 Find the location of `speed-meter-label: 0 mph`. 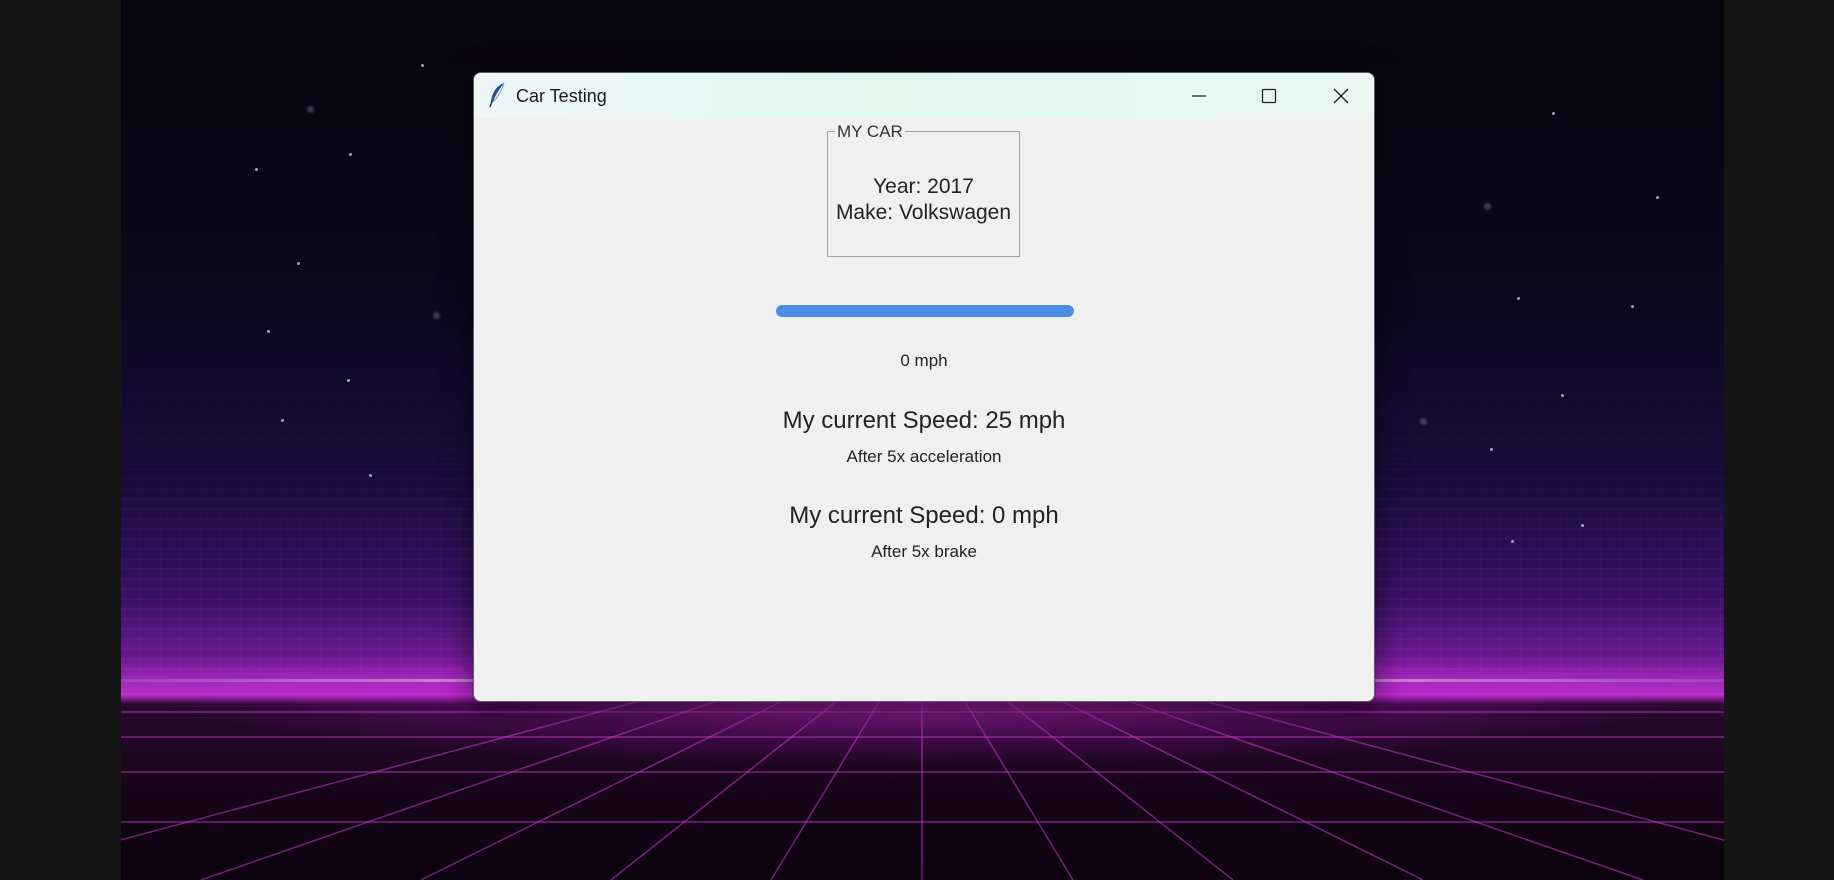

speed-meter-label: 0 mph is located at coordinates (924, 360).